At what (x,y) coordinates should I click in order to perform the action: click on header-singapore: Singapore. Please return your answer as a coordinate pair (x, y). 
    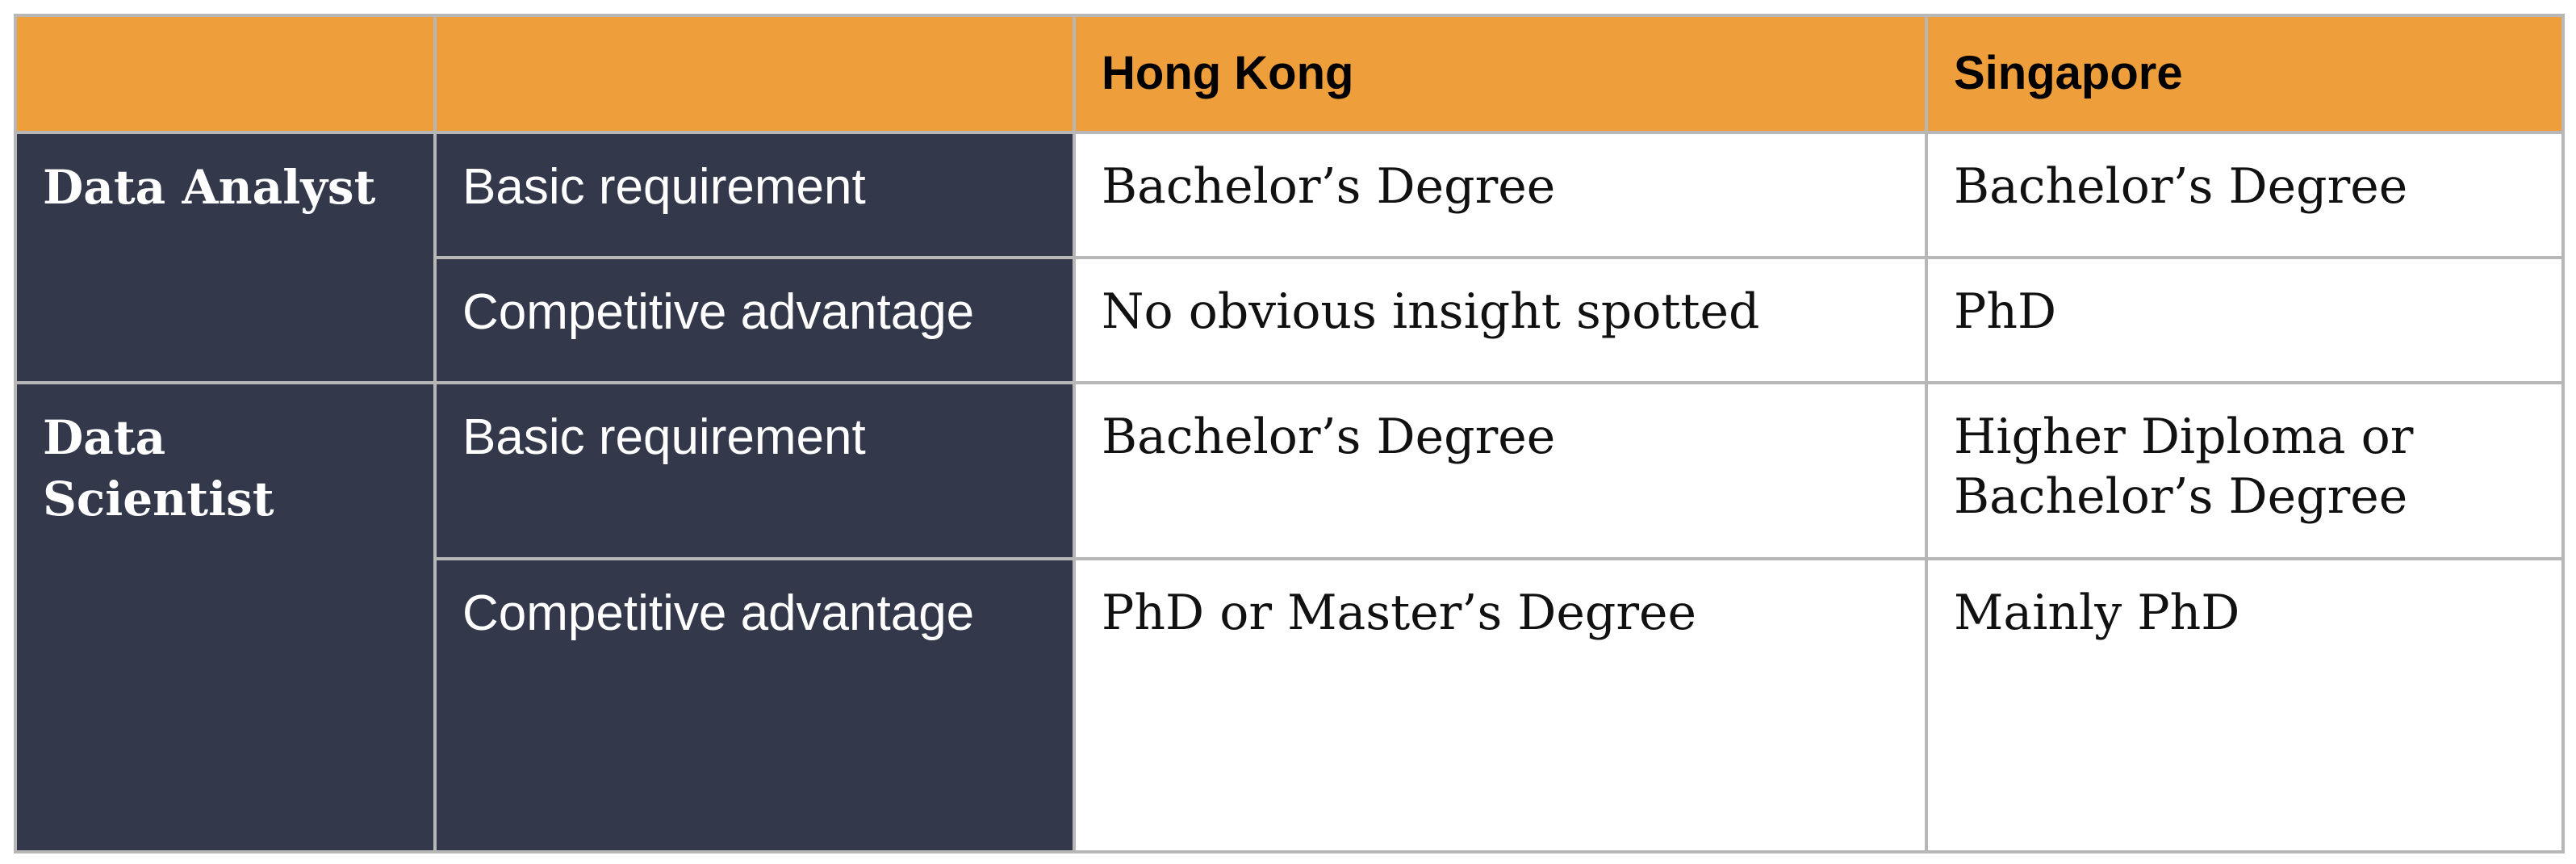
    Looking at the image, I should click on (2245, 74).